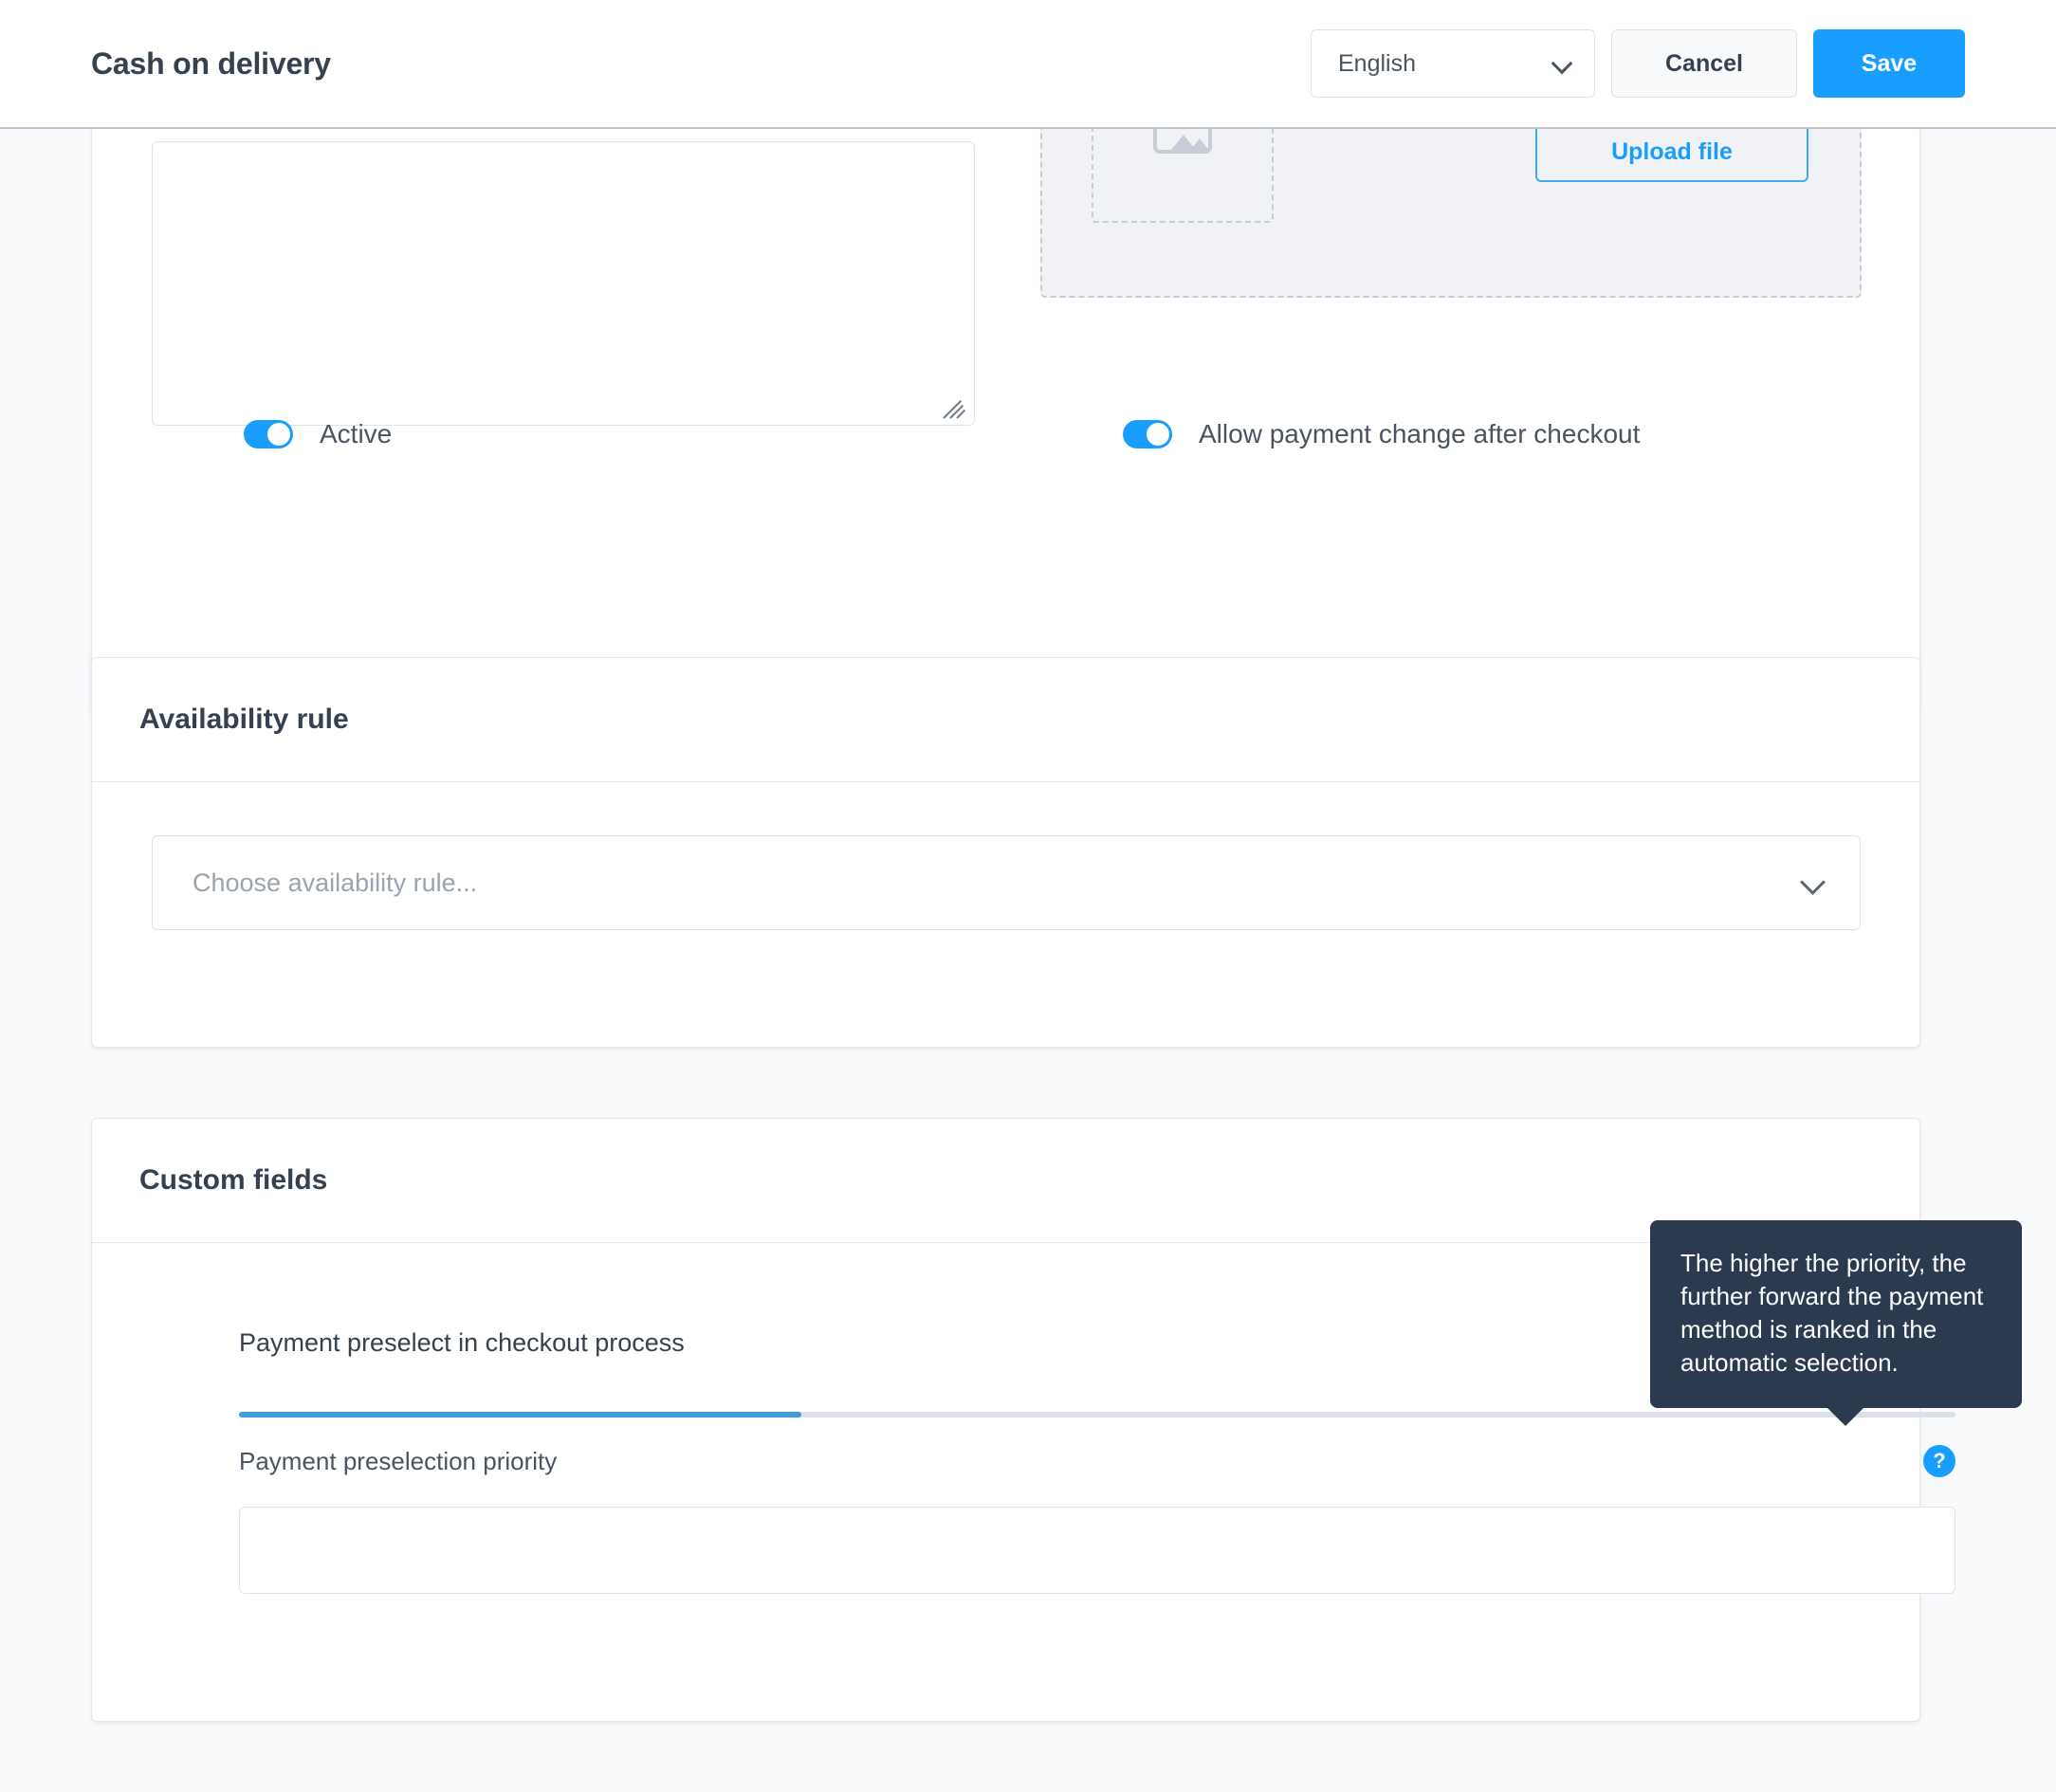 The width and height of the screenshot is (2056, 1792). What do you see at coordinates (1097, 1461) in the screenshot?
I see `priority-field-label-row: Payment preselection priority ?` at bounding box center [1097, 1461].